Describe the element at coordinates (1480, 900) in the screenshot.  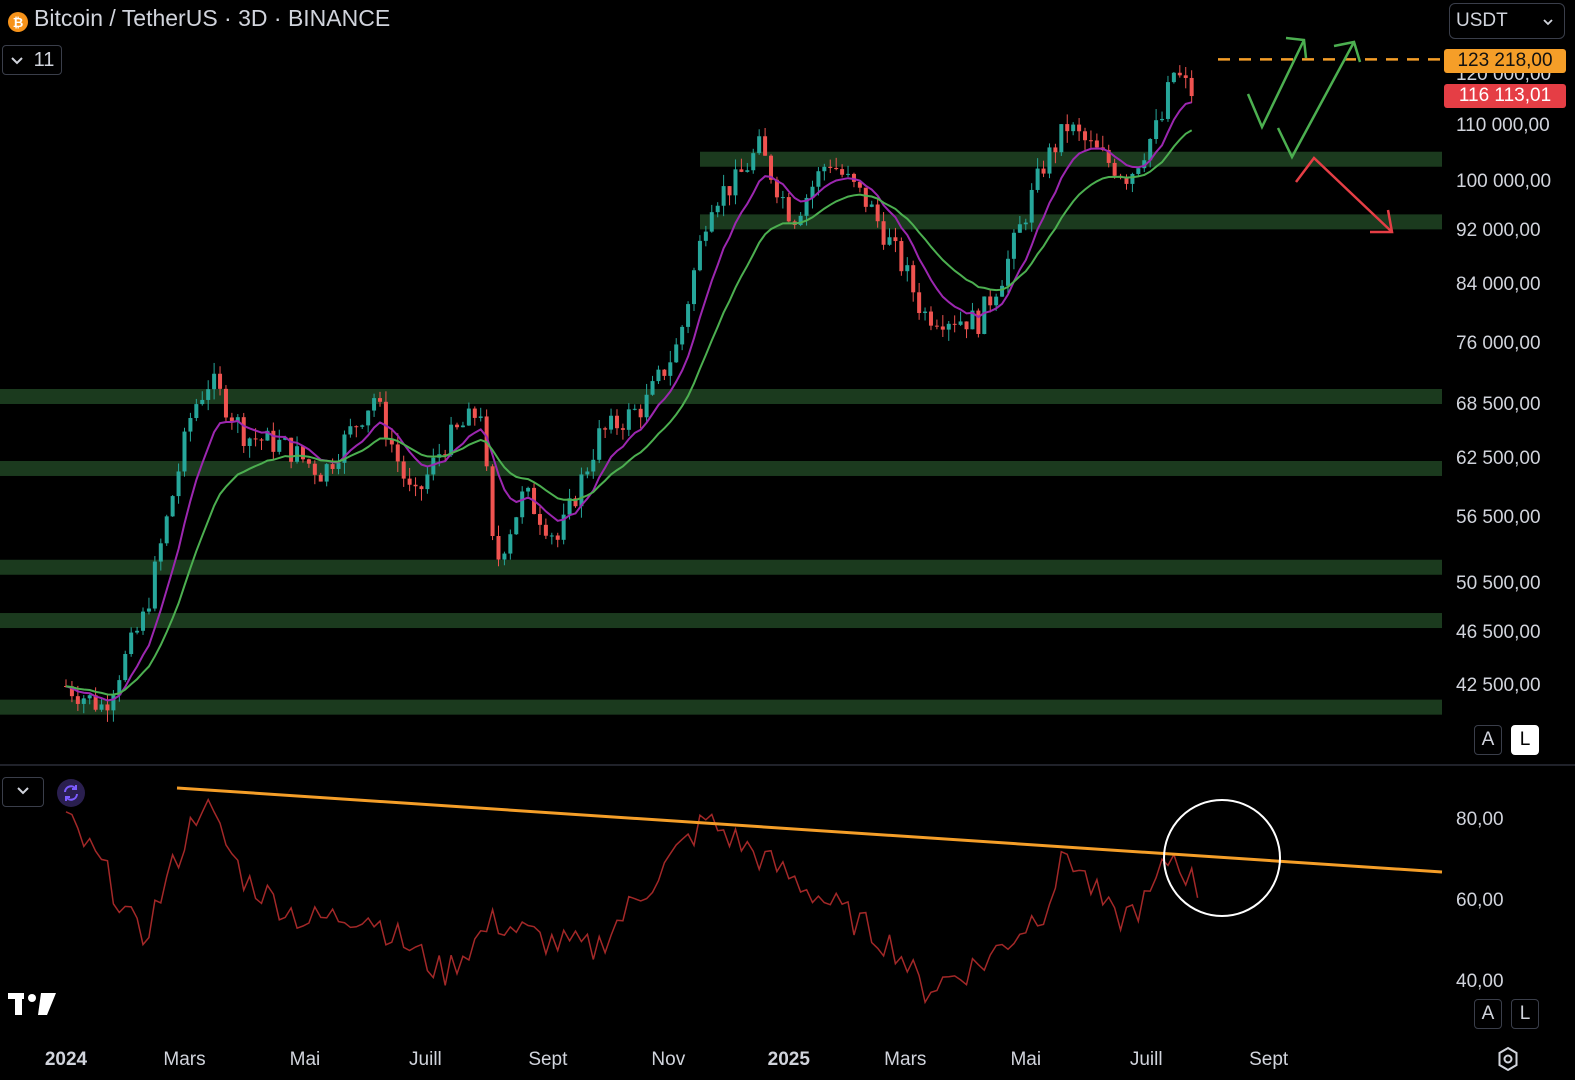
I see `rsi-tick-label: 60,00` at that location.